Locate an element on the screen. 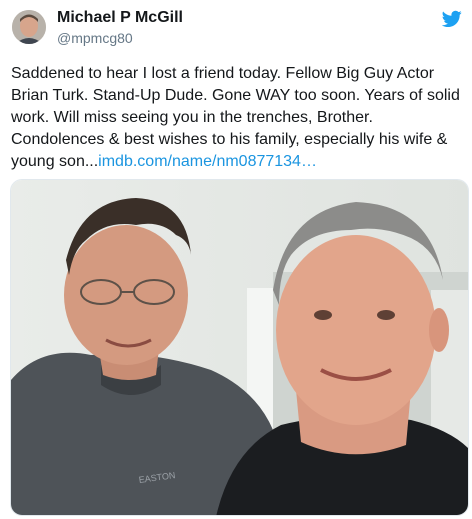  author-handle: @mpmcg80 is located at coordinates (95, 38).